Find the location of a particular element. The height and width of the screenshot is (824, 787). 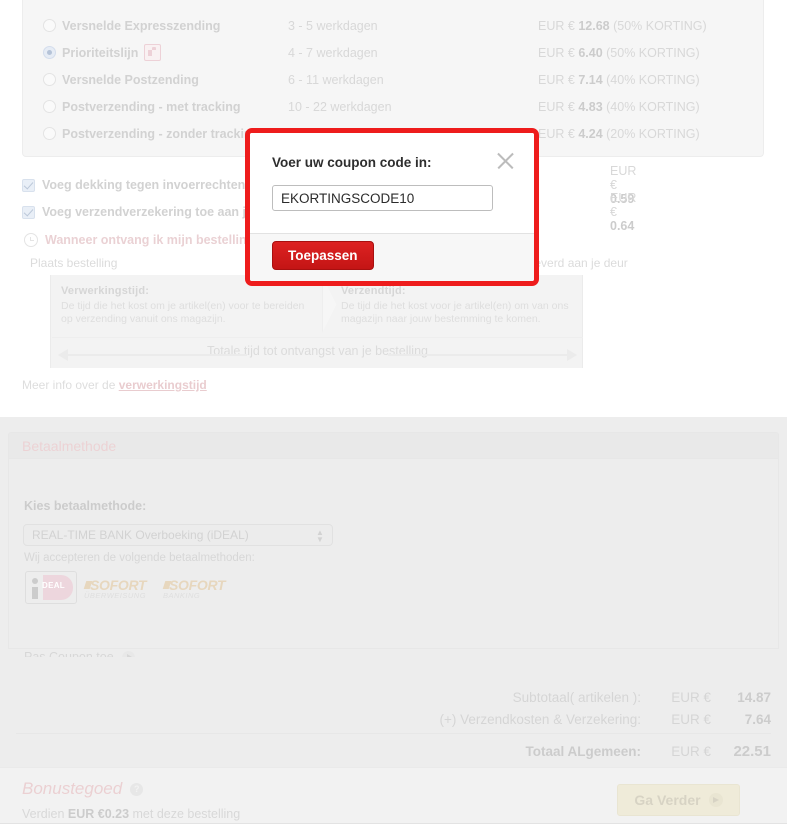

bonus-subtext: Verdien EUR €0.23 met deze bestelling is located at coordinates (131, 814).